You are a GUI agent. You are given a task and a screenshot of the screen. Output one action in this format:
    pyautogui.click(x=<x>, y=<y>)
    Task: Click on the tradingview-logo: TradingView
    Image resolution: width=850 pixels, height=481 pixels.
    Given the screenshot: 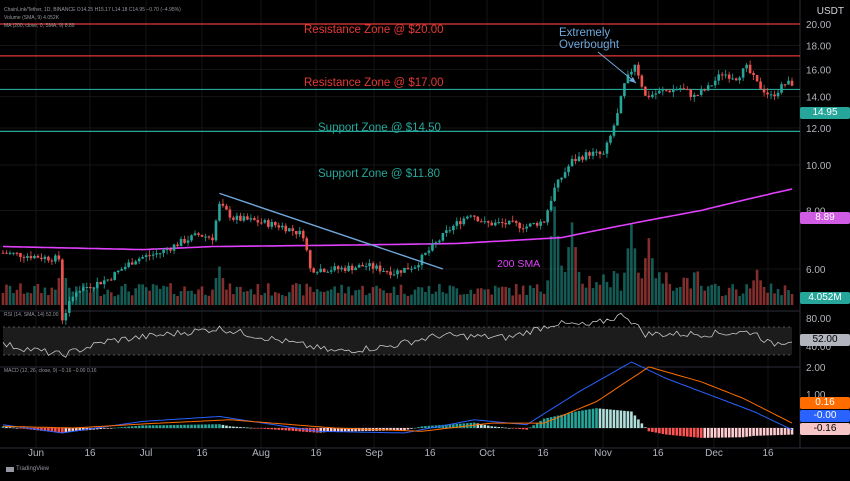 What is the action you would take?
    pyautogui.click(x=27, y=469)
    